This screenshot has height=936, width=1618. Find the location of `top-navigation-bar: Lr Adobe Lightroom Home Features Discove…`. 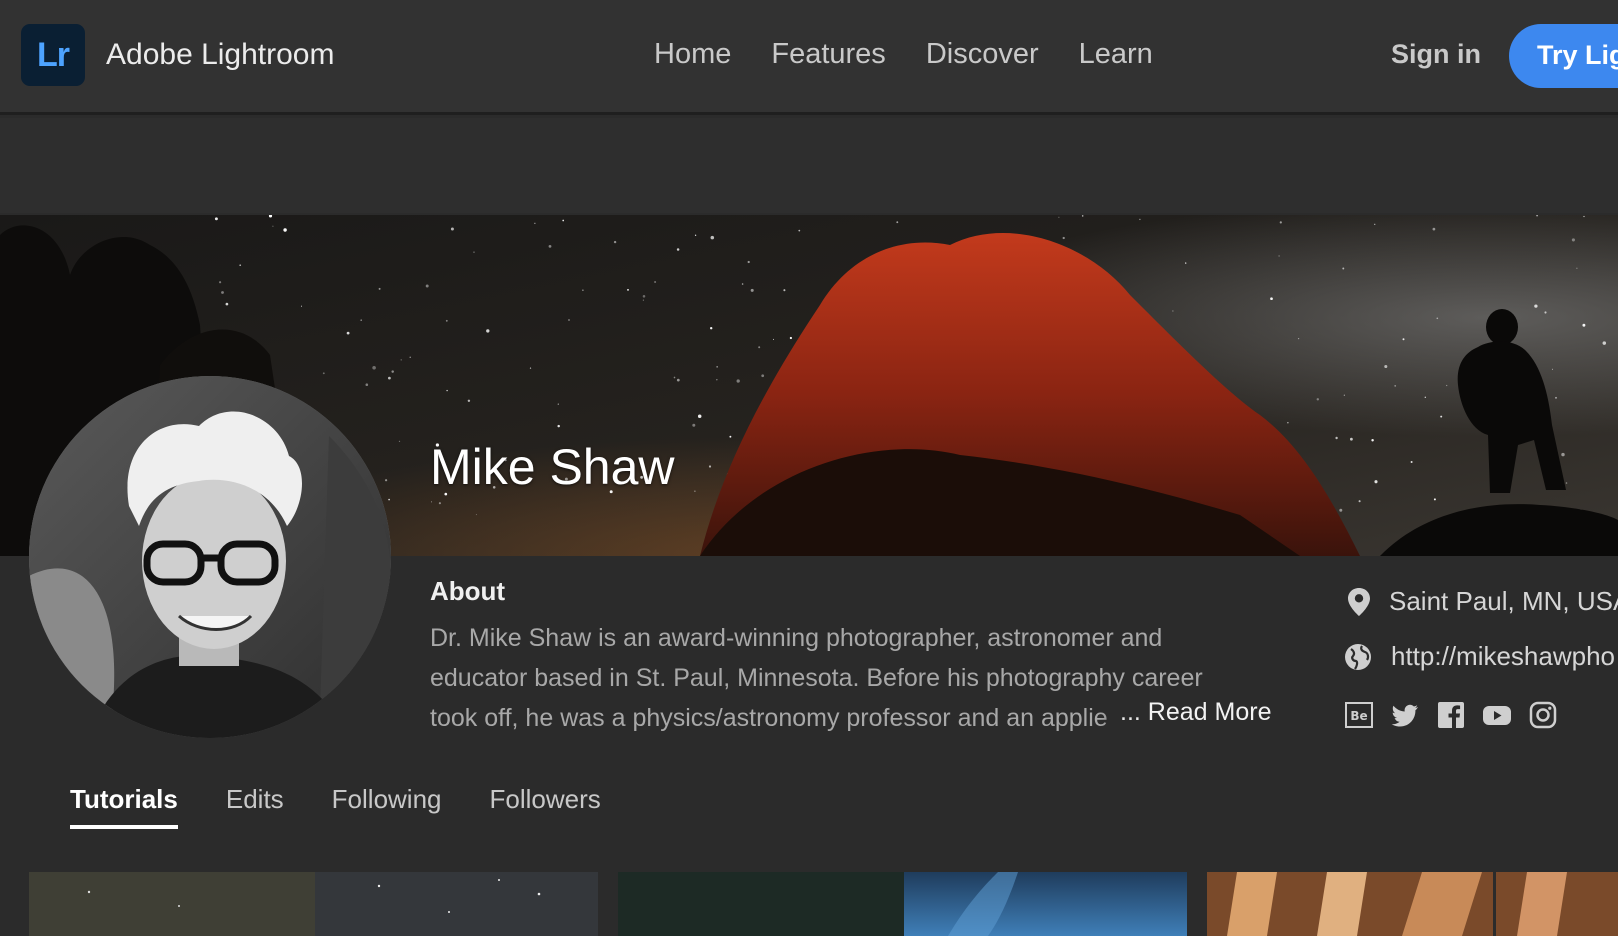

top-navigation-bar: Lr Adobe Lightroom Home Features Discove… is located at coordinates (809, 57).